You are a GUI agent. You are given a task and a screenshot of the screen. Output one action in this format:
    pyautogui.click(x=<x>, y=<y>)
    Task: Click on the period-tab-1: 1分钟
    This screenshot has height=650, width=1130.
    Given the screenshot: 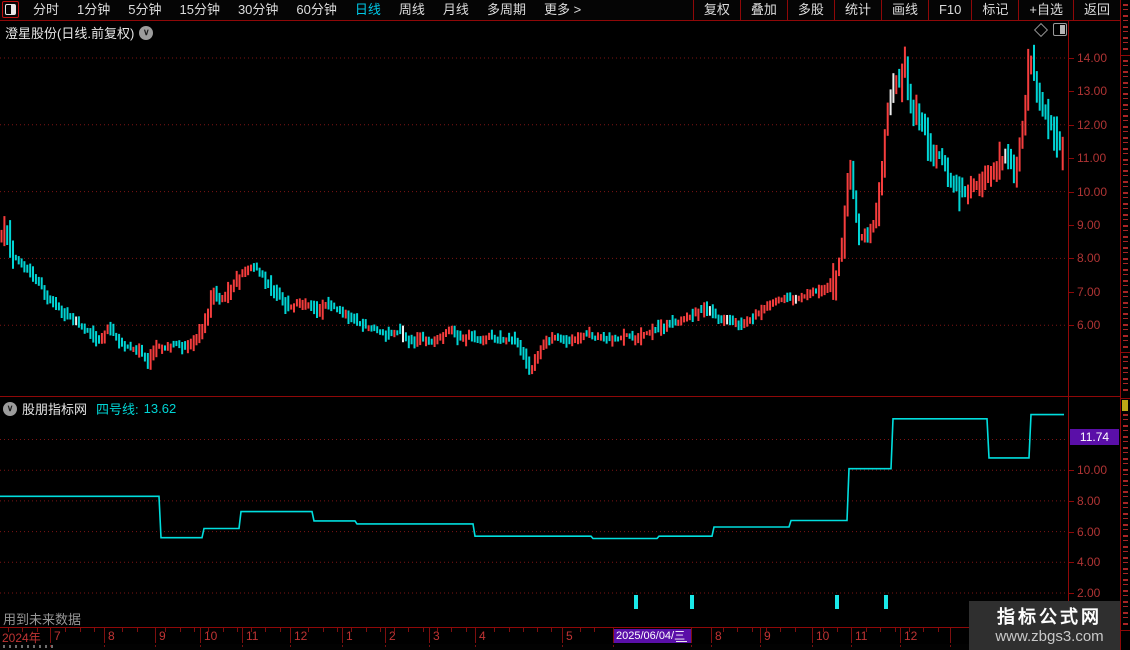 What is the action you would take?
    pyautogui.click(x=93, y=10)
    